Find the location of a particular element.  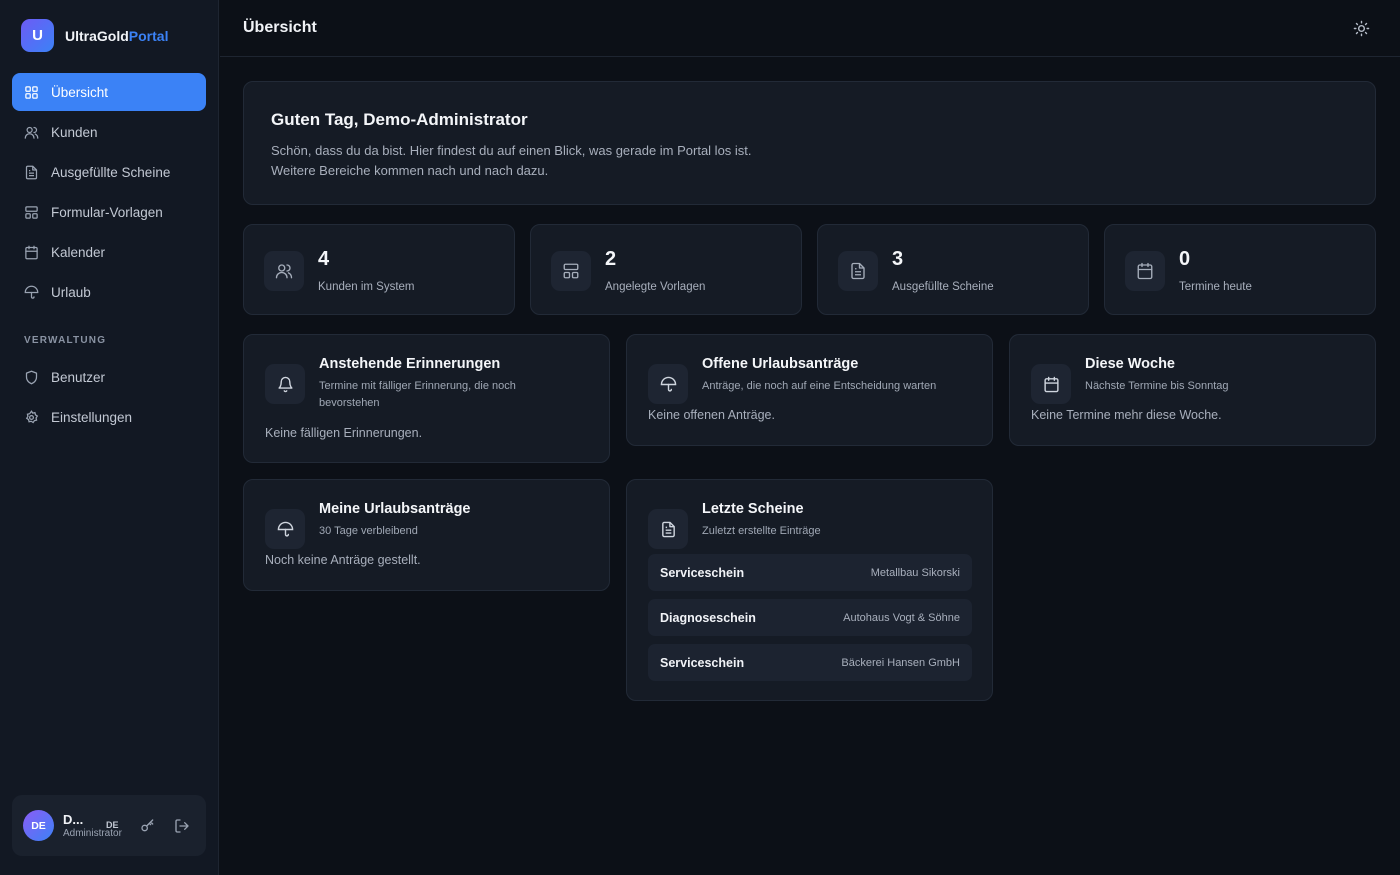

card-subtitle: Zuletzt erstellte Einträge is located at coordinates (761, 531).